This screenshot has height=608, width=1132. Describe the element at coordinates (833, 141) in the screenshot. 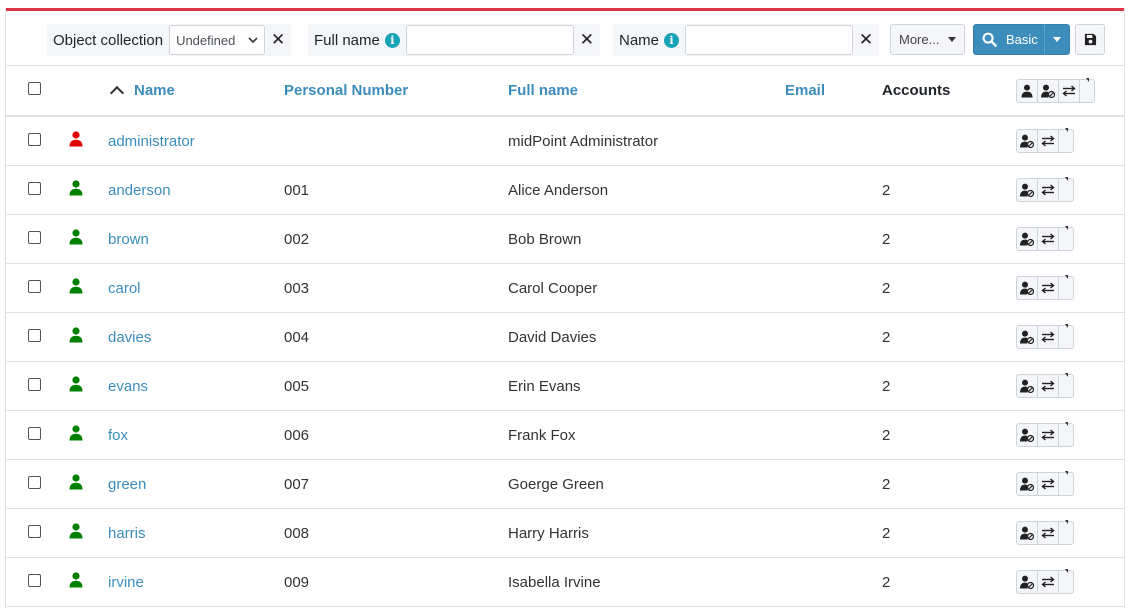

I see `row-email` at that location.